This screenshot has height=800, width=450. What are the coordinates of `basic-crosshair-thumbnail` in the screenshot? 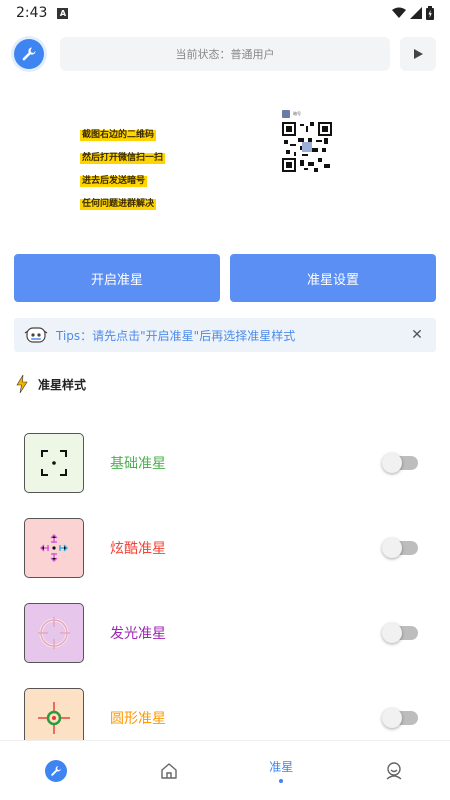 It's located at (54, 462).